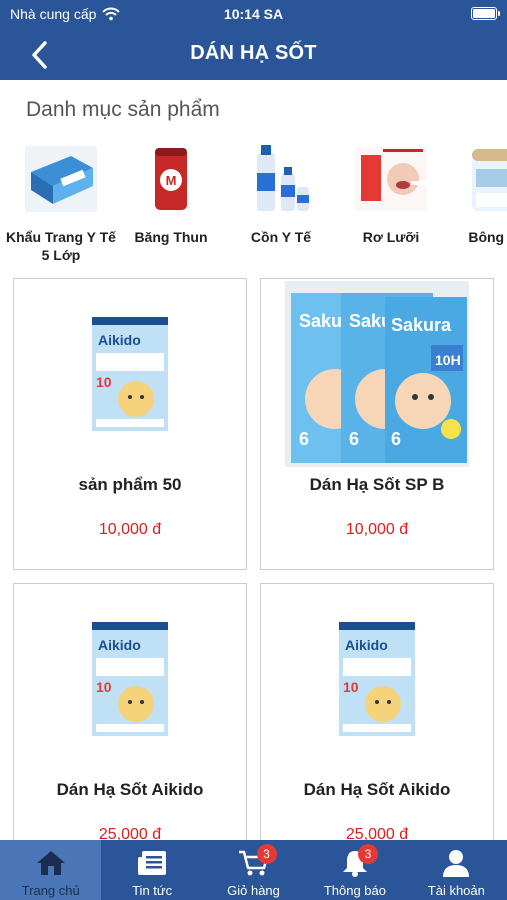  I want to click on cotton-swab-jar-icon, so click(484, 179).